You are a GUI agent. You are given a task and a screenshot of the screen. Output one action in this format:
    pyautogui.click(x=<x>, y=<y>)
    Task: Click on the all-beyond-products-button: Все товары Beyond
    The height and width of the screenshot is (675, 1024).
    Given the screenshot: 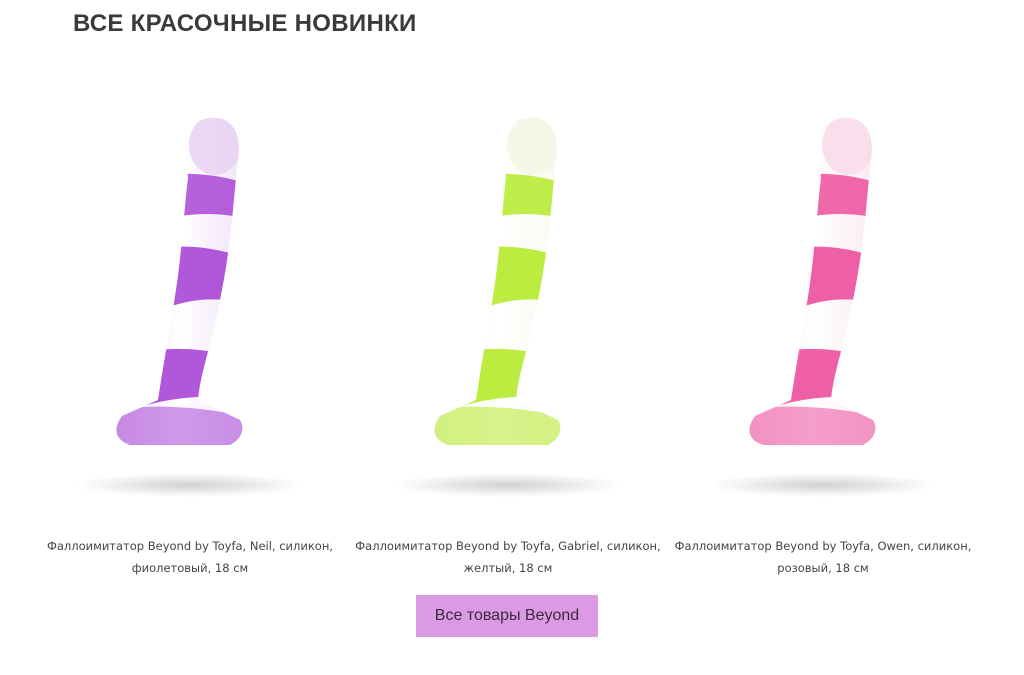 What is the action you would take?
    pyautogui.click(x=507, y=616)
    